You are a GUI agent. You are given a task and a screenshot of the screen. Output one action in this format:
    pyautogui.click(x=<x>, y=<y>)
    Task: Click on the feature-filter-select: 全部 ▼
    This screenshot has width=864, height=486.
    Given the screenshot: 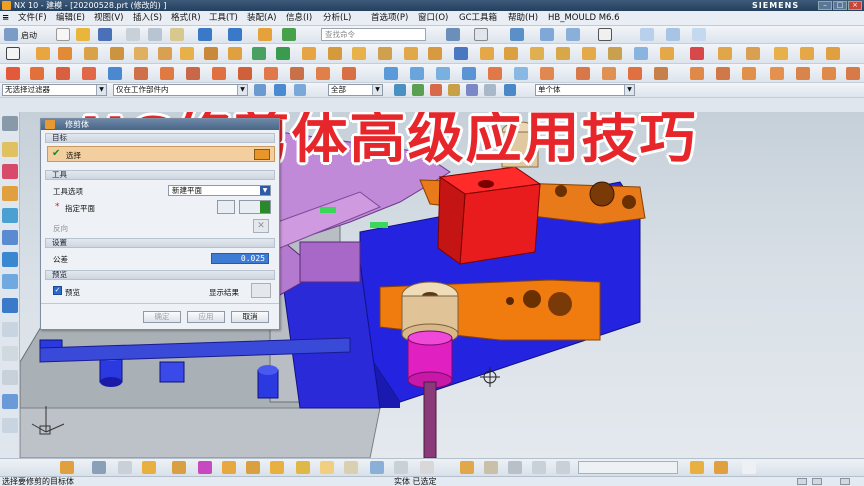 What is the action you would take?
    pyautogui.click(x=355, y=90)
    